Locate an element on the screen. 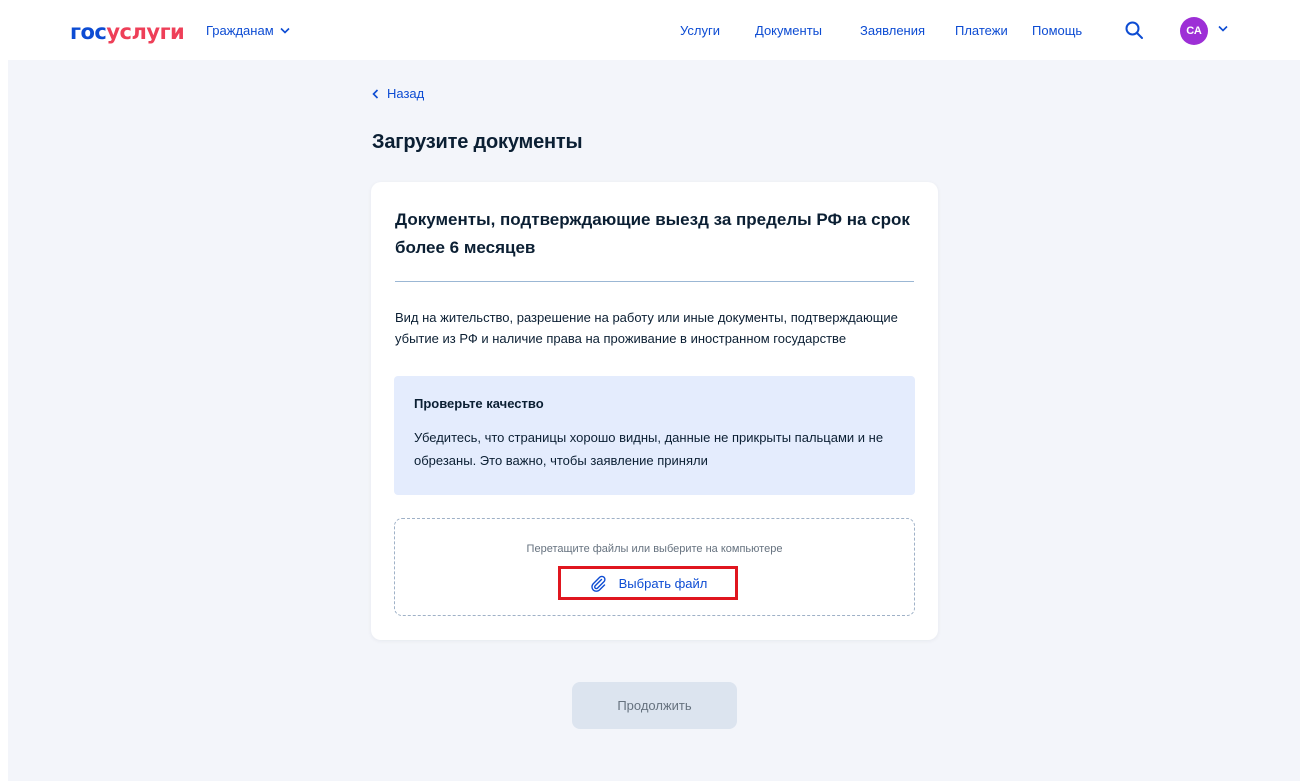  nav-help: Помощь is located at coordinates (1057, 30).